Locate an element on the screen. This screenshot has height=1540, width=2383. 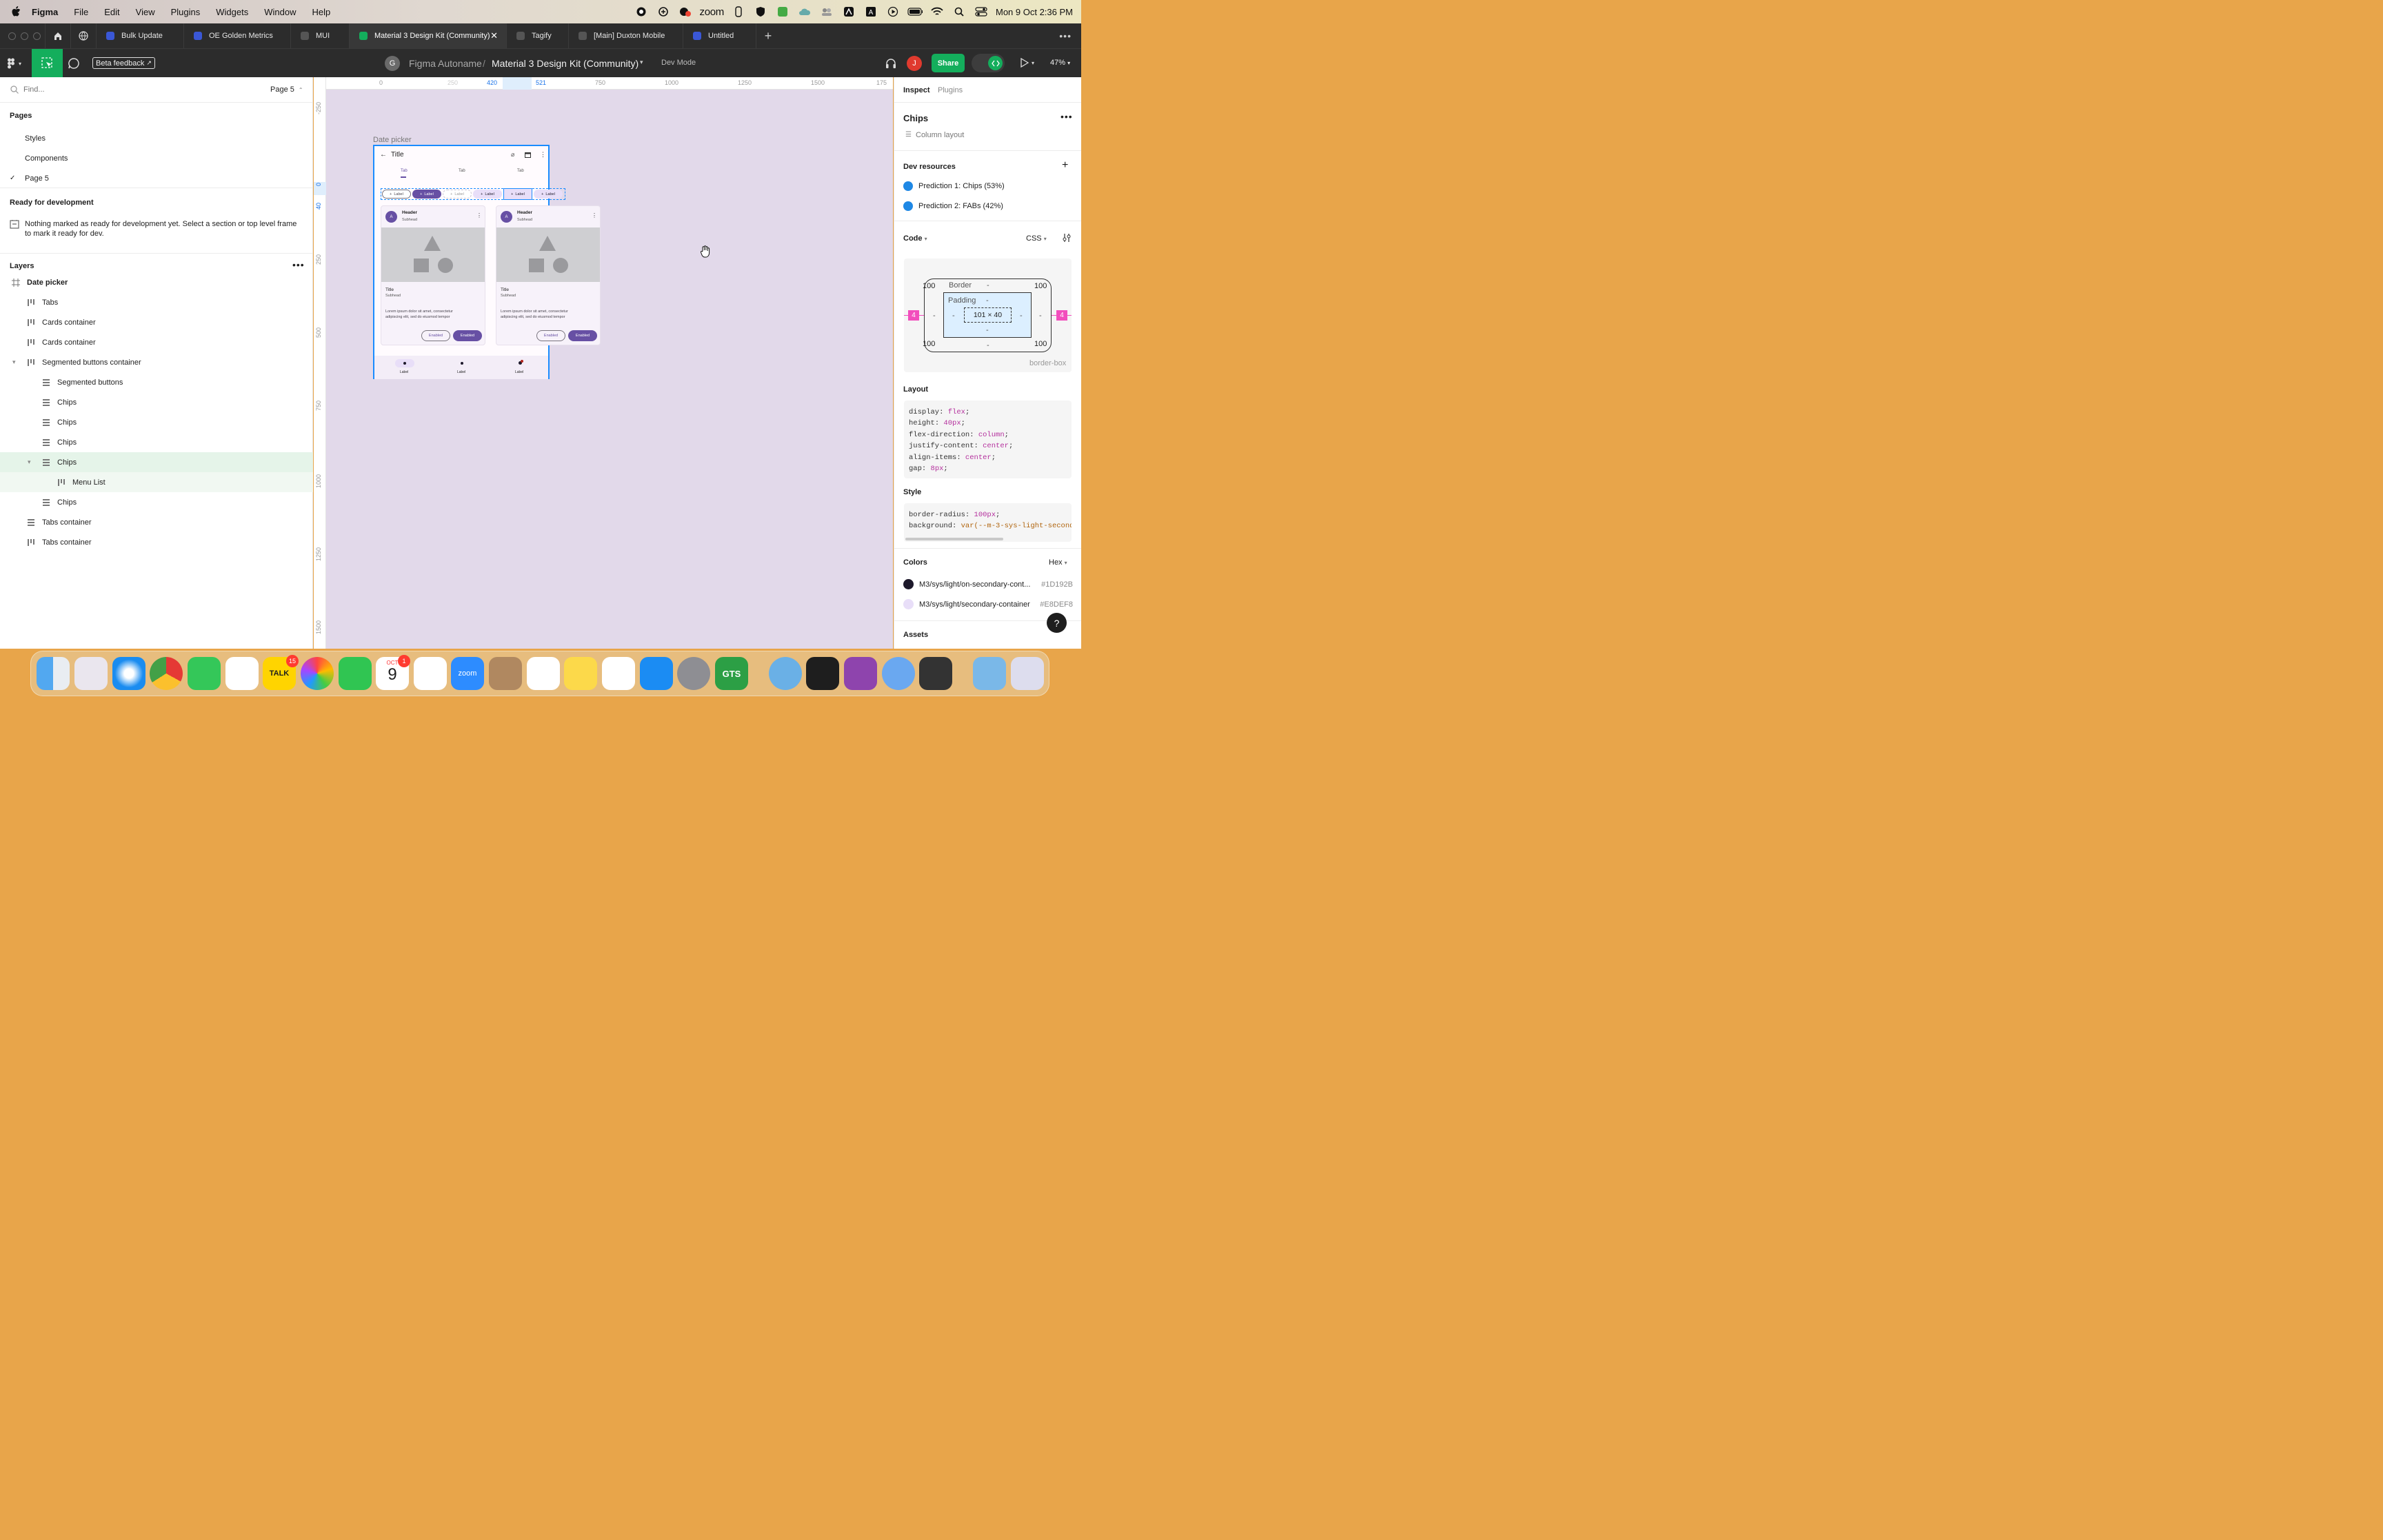
tab-2: Tab is located at coordinates (462, 171).